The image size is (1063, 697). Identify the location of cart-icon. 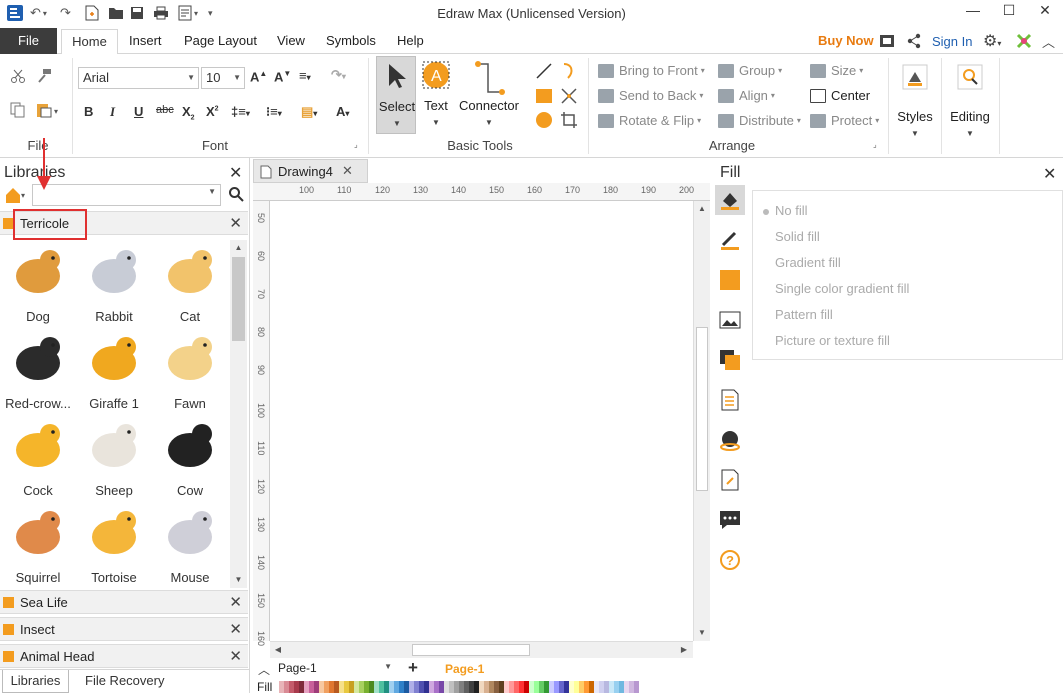
(887, 42).